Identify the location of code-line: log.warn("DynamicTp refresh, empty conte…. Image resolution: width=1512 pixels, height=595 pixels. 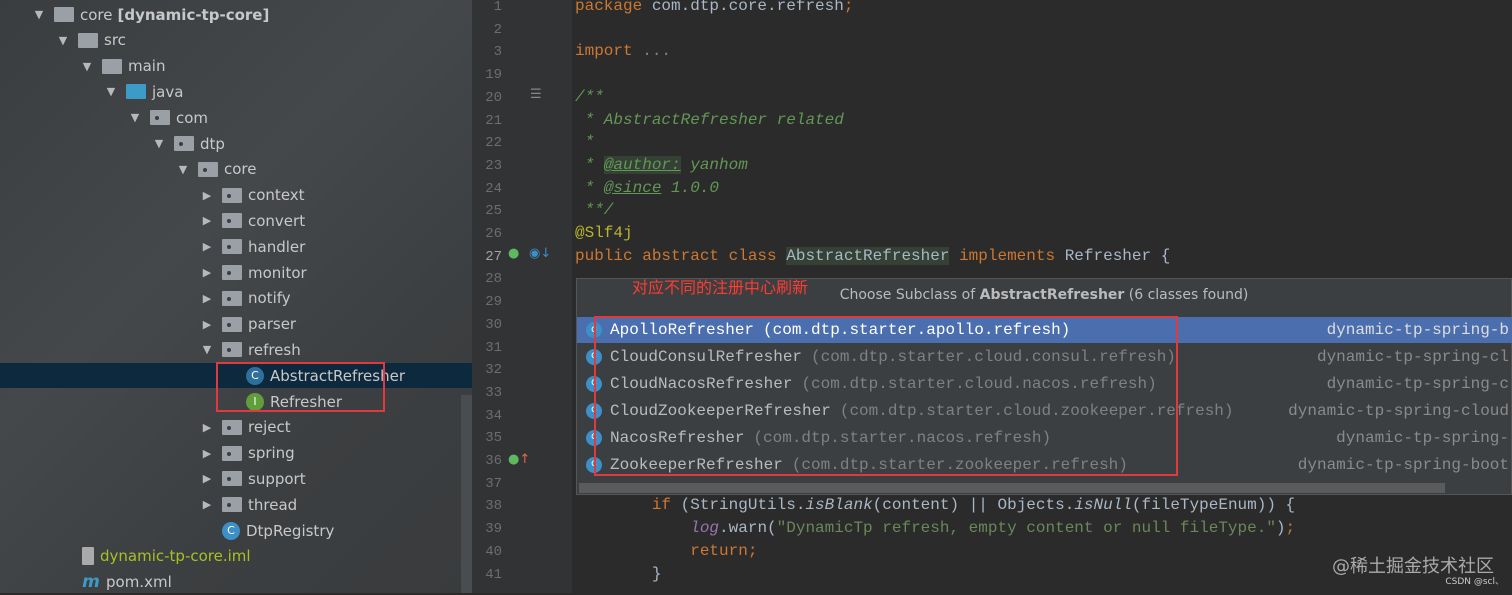
(935, 528).